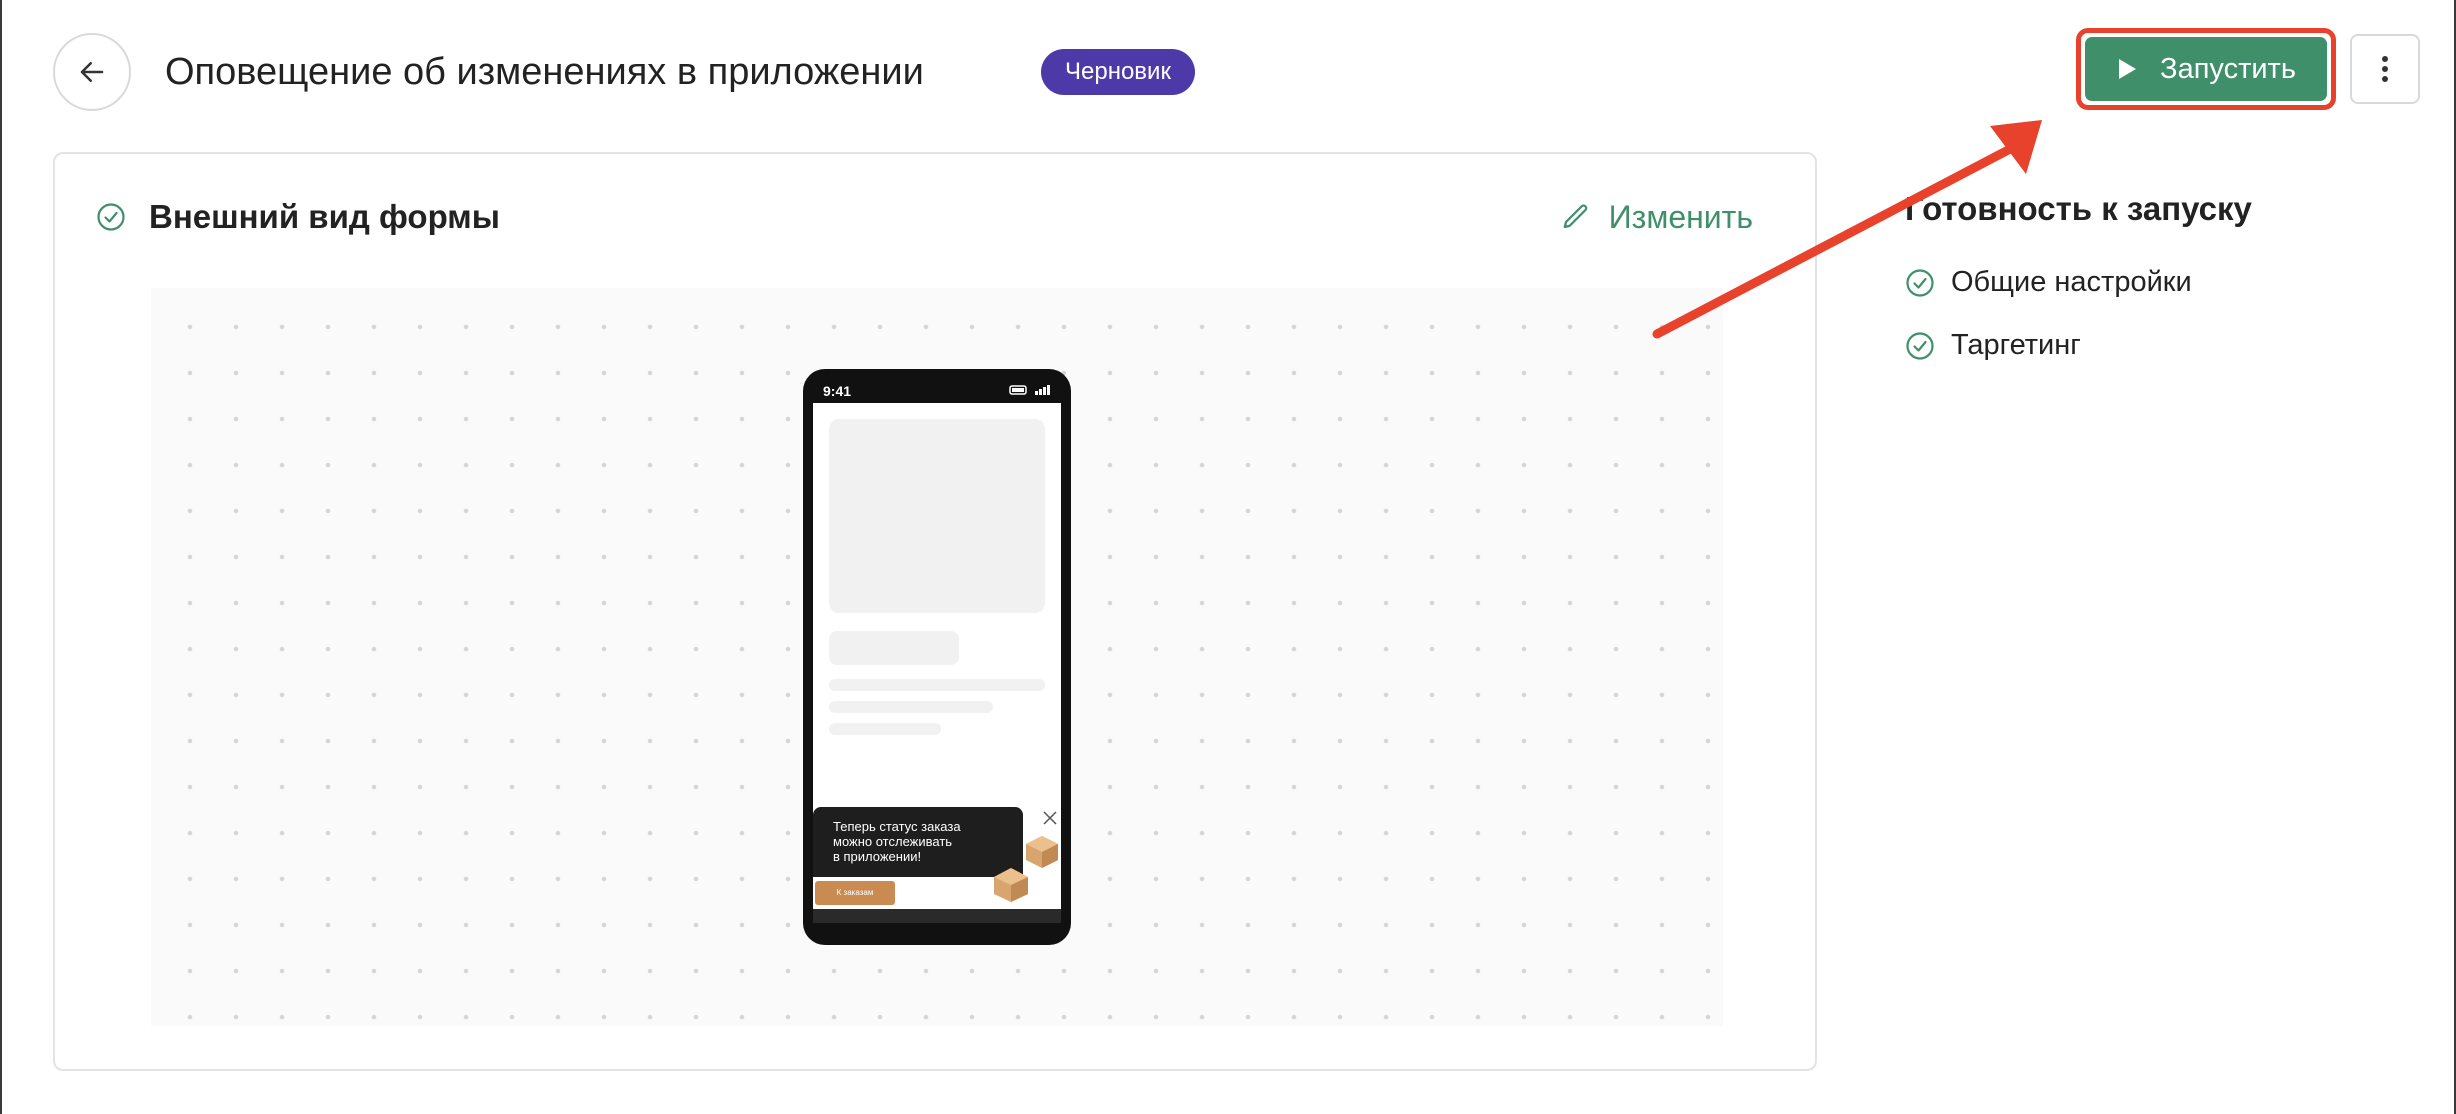  I want to click on skeleton-title, so click(894, 648).